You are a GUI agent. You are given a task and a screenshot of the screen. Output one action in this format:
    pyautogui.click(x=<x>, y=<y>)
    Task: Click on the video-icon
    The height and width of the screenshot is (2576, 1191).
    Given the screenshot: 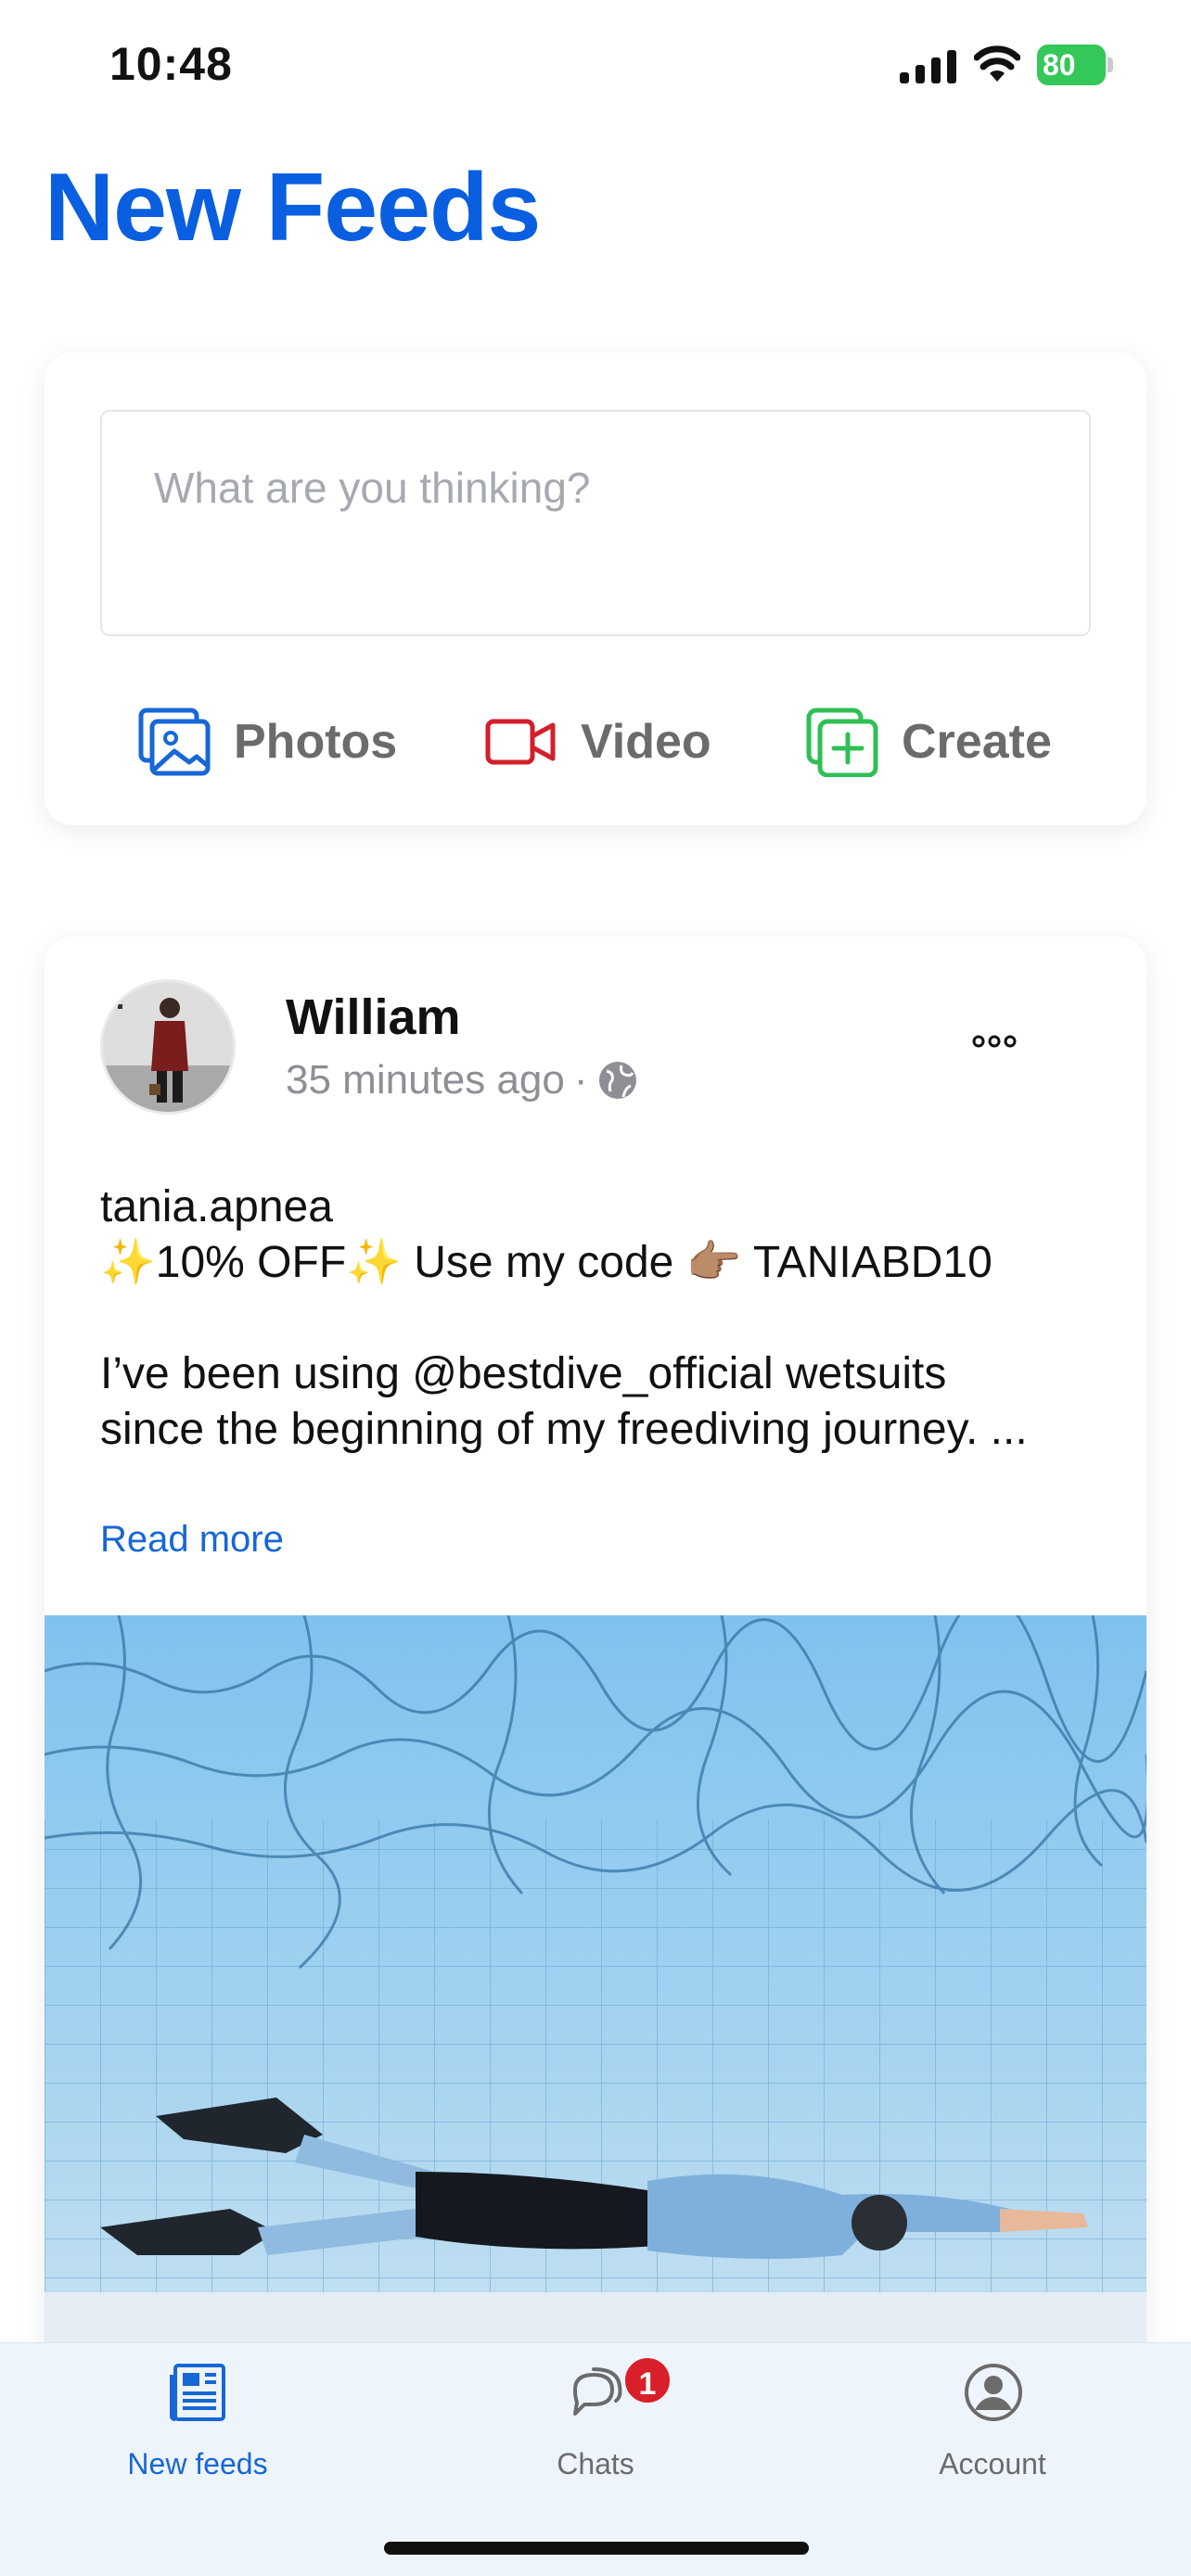 What is the action you would take?
    pyautogui.click(x=520, y=742)
    